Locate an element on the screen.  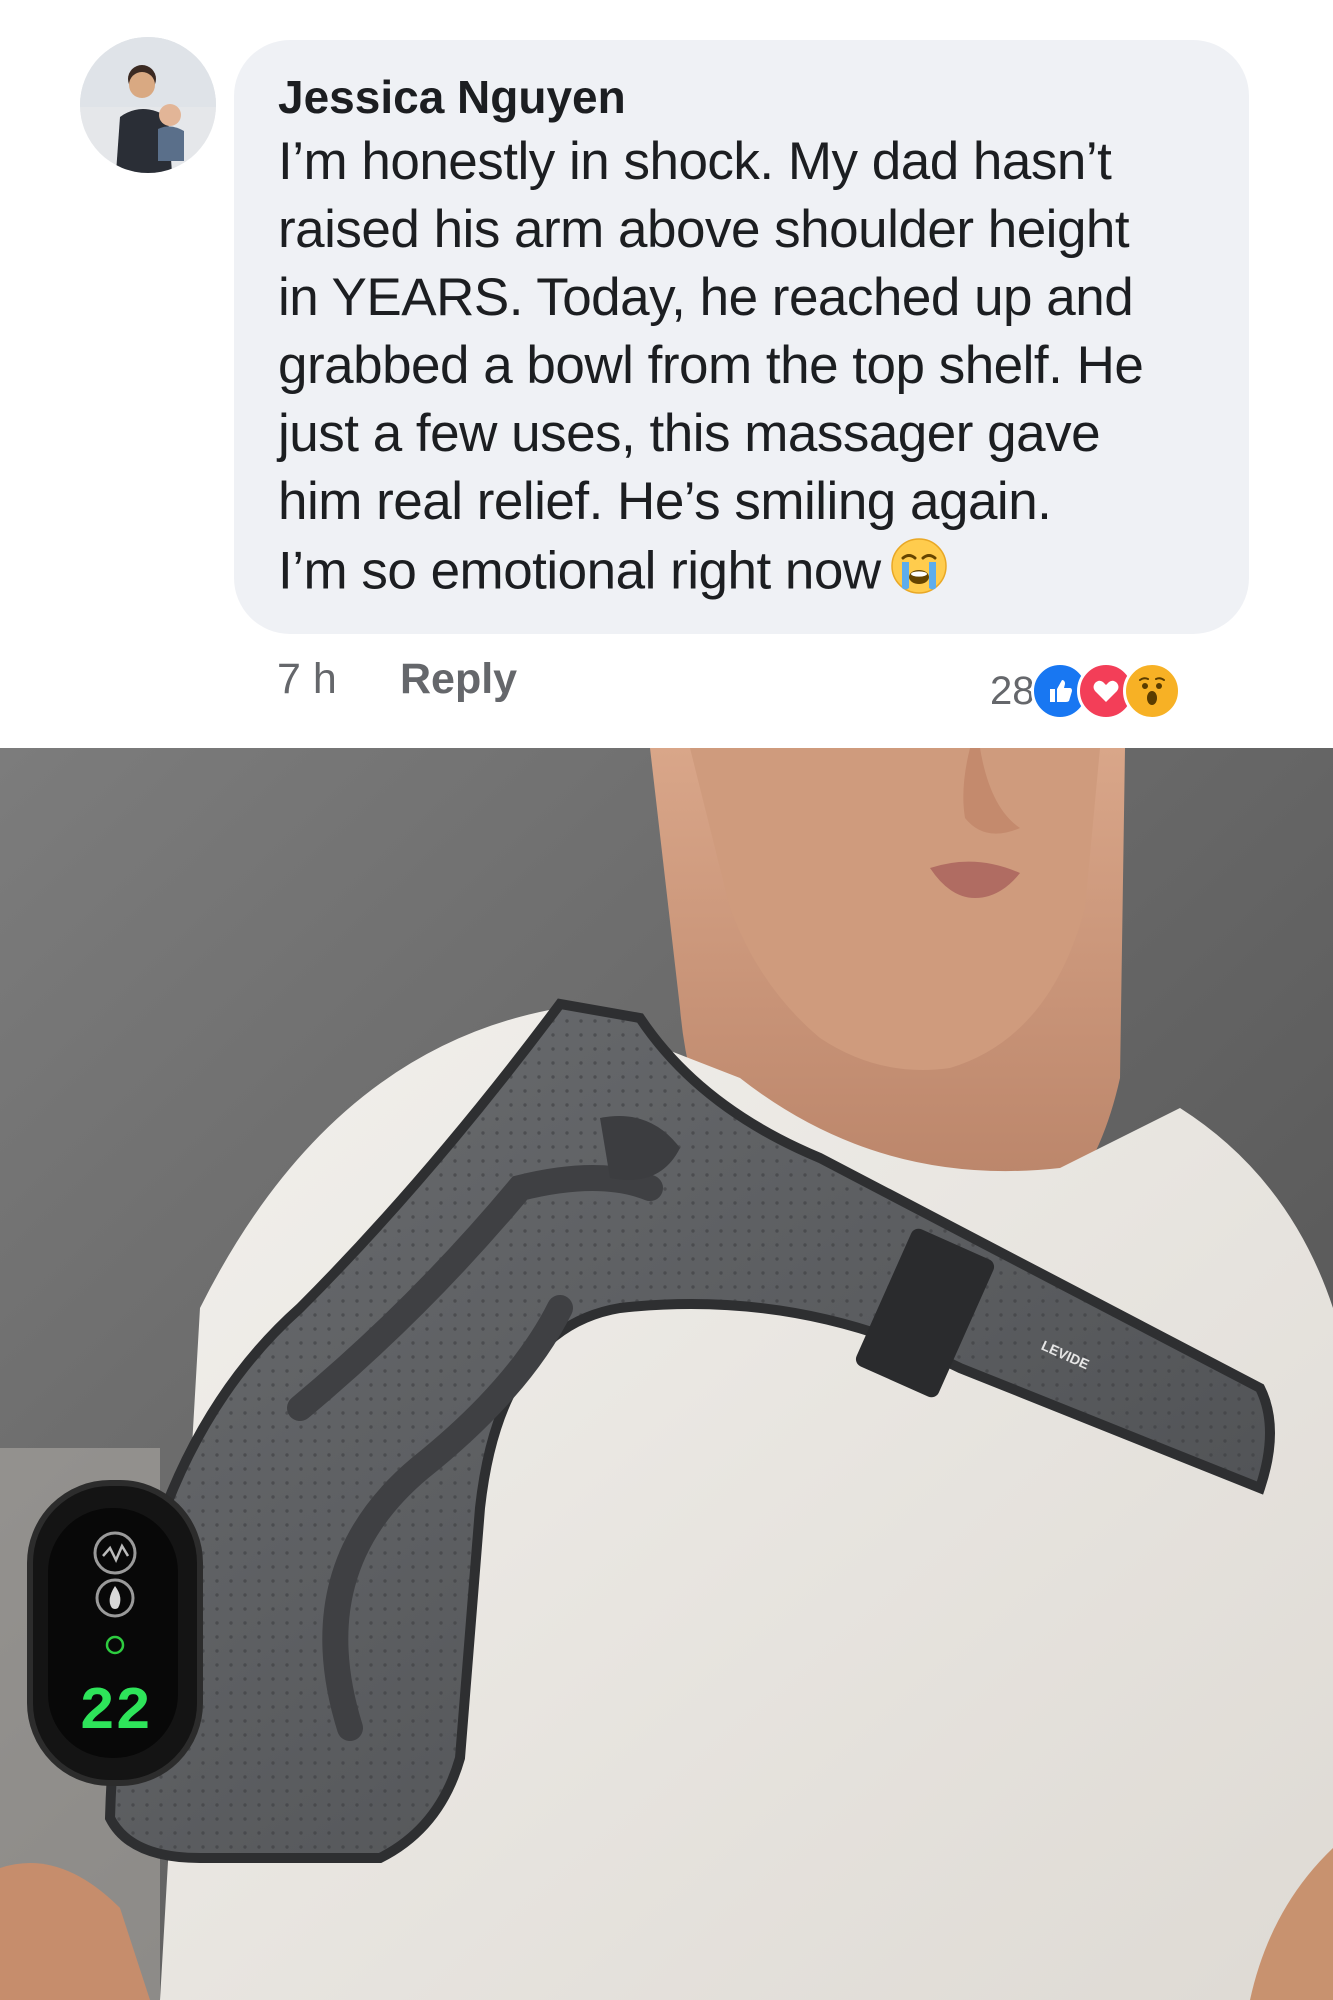
reaction-count: 28 is located at coordinates (1012, 690).